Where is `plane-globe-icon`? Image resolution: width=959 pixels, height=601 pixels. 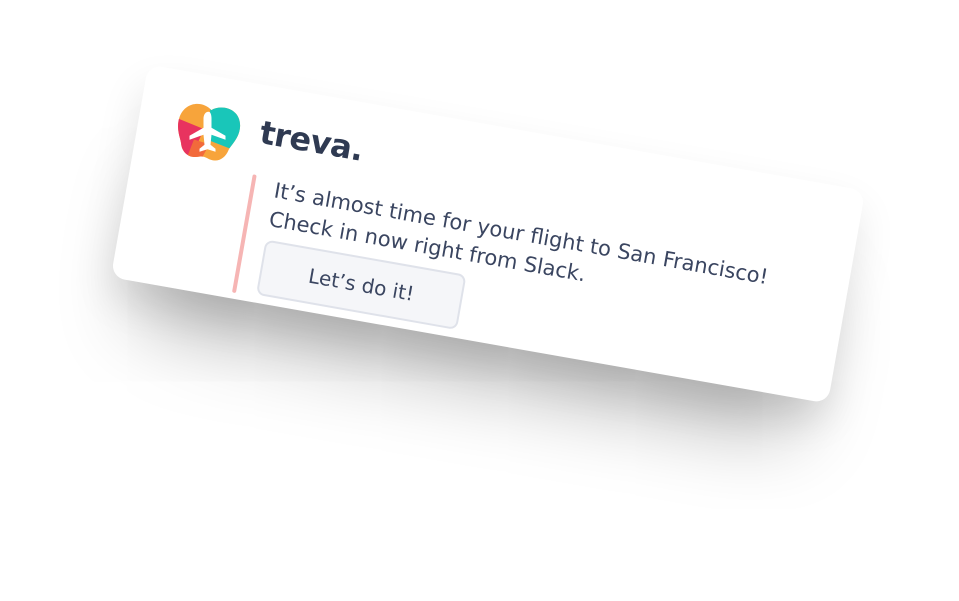 plane-globe-icon is located at coordinates (207, 132).